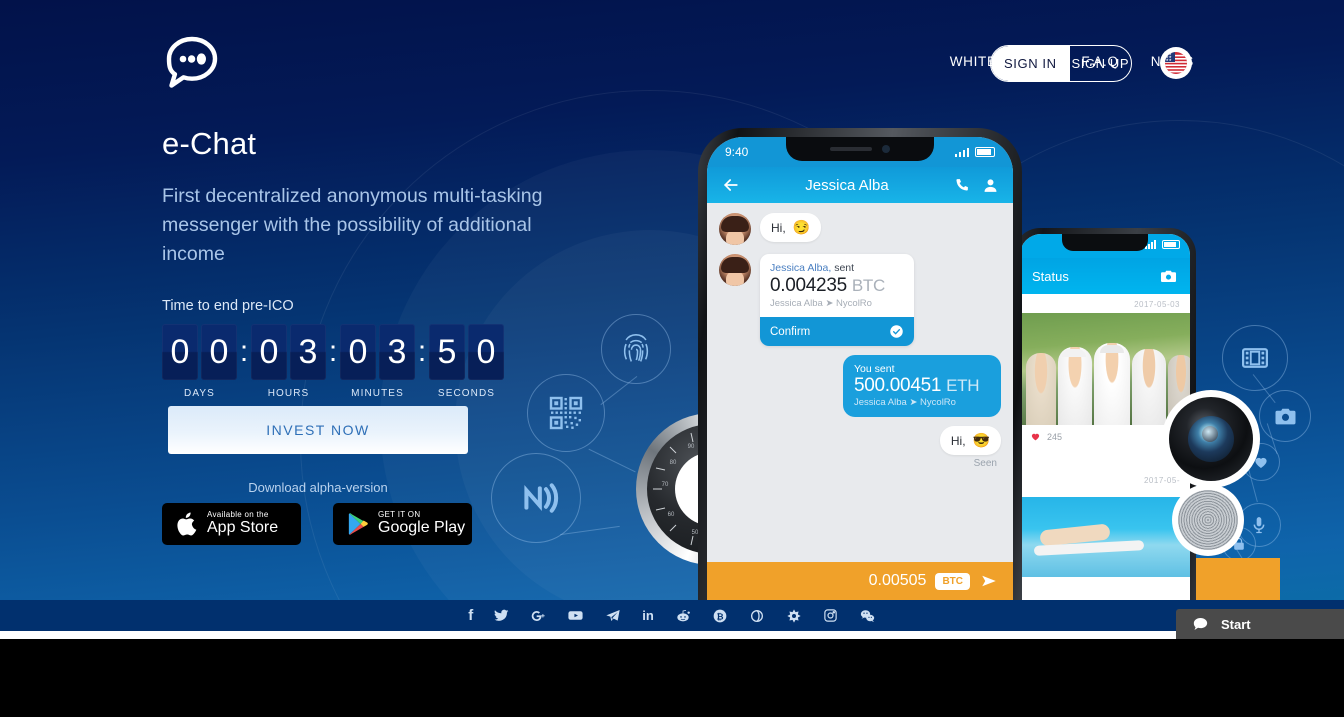  What do you see at coordinates (791, 227) in the screenshot?
I see `message-bubble: Hi, 😏` at bounding box center [791, 227].